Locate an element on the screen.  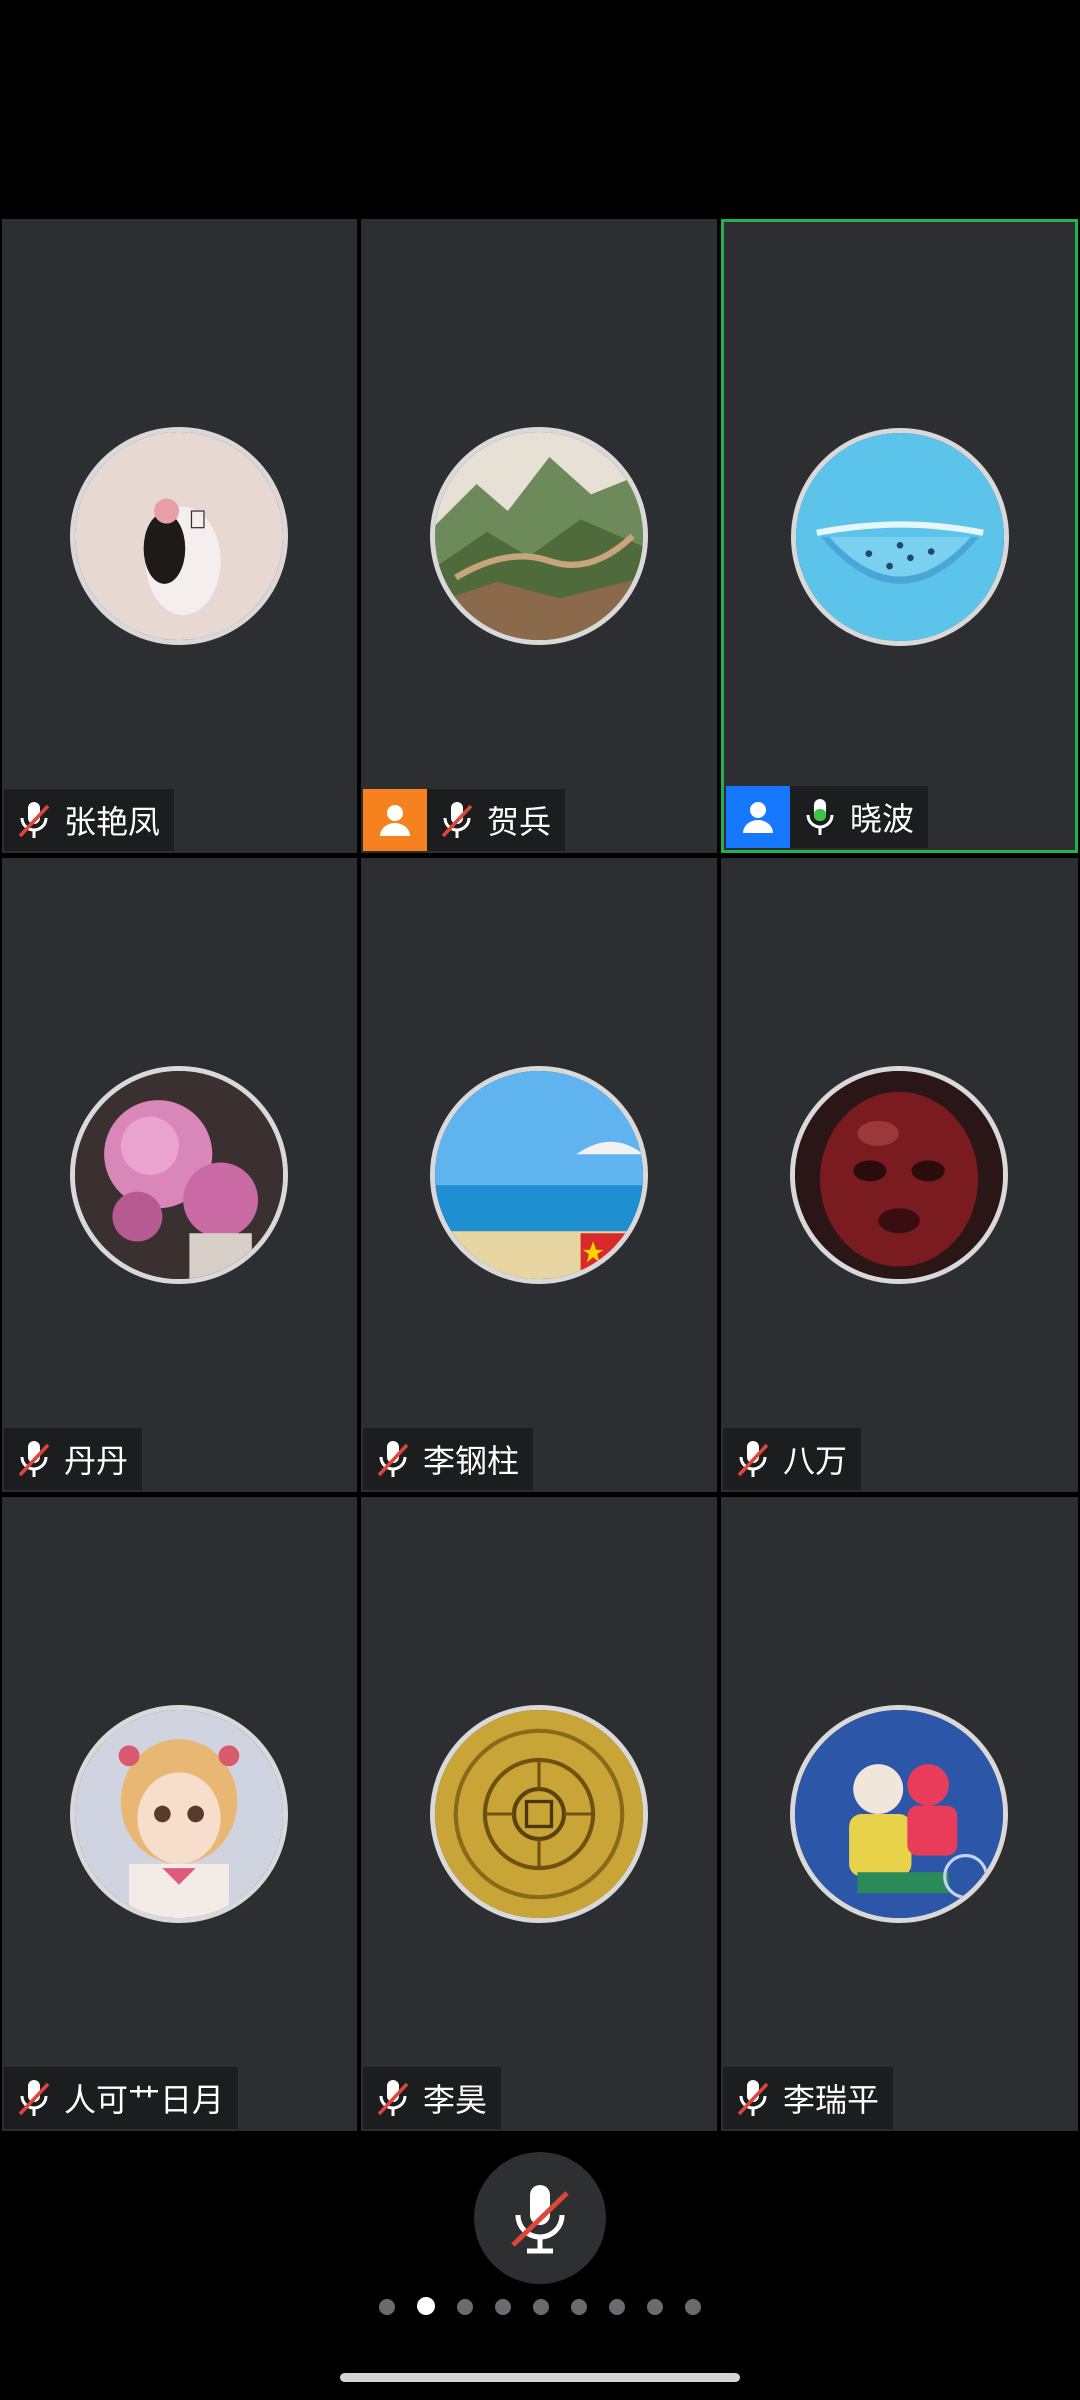
participant-label: 八万 is located at coordinates (792, 1459).